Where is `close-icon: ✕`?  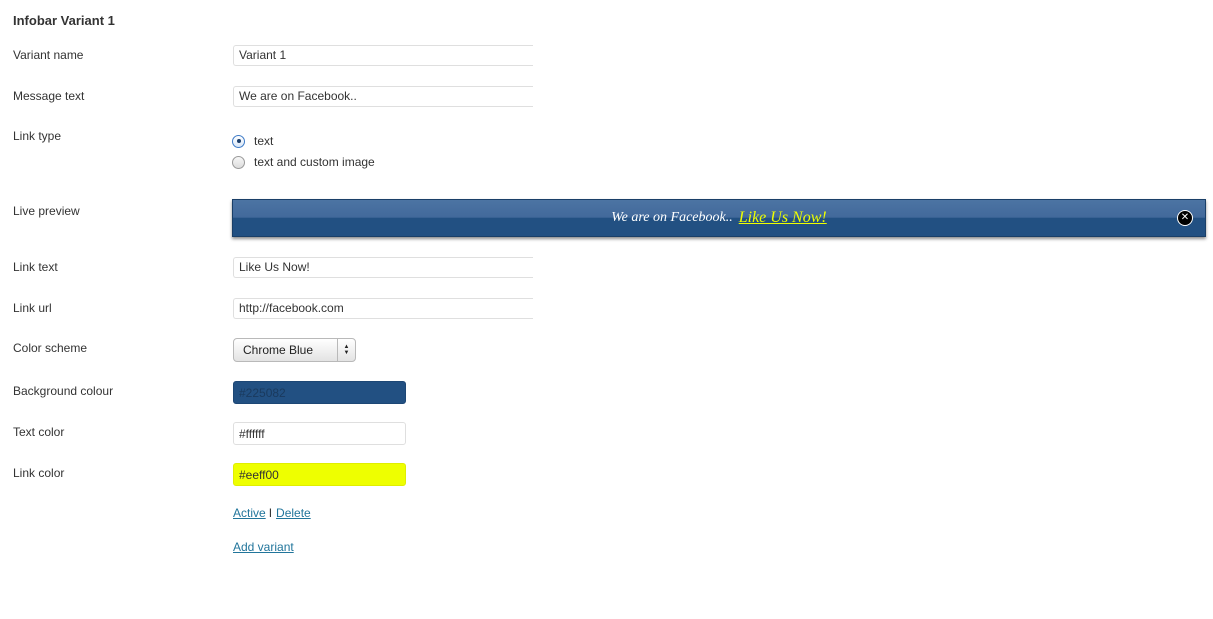 close-icon: ✕ is located at coordinates (1185, 218).